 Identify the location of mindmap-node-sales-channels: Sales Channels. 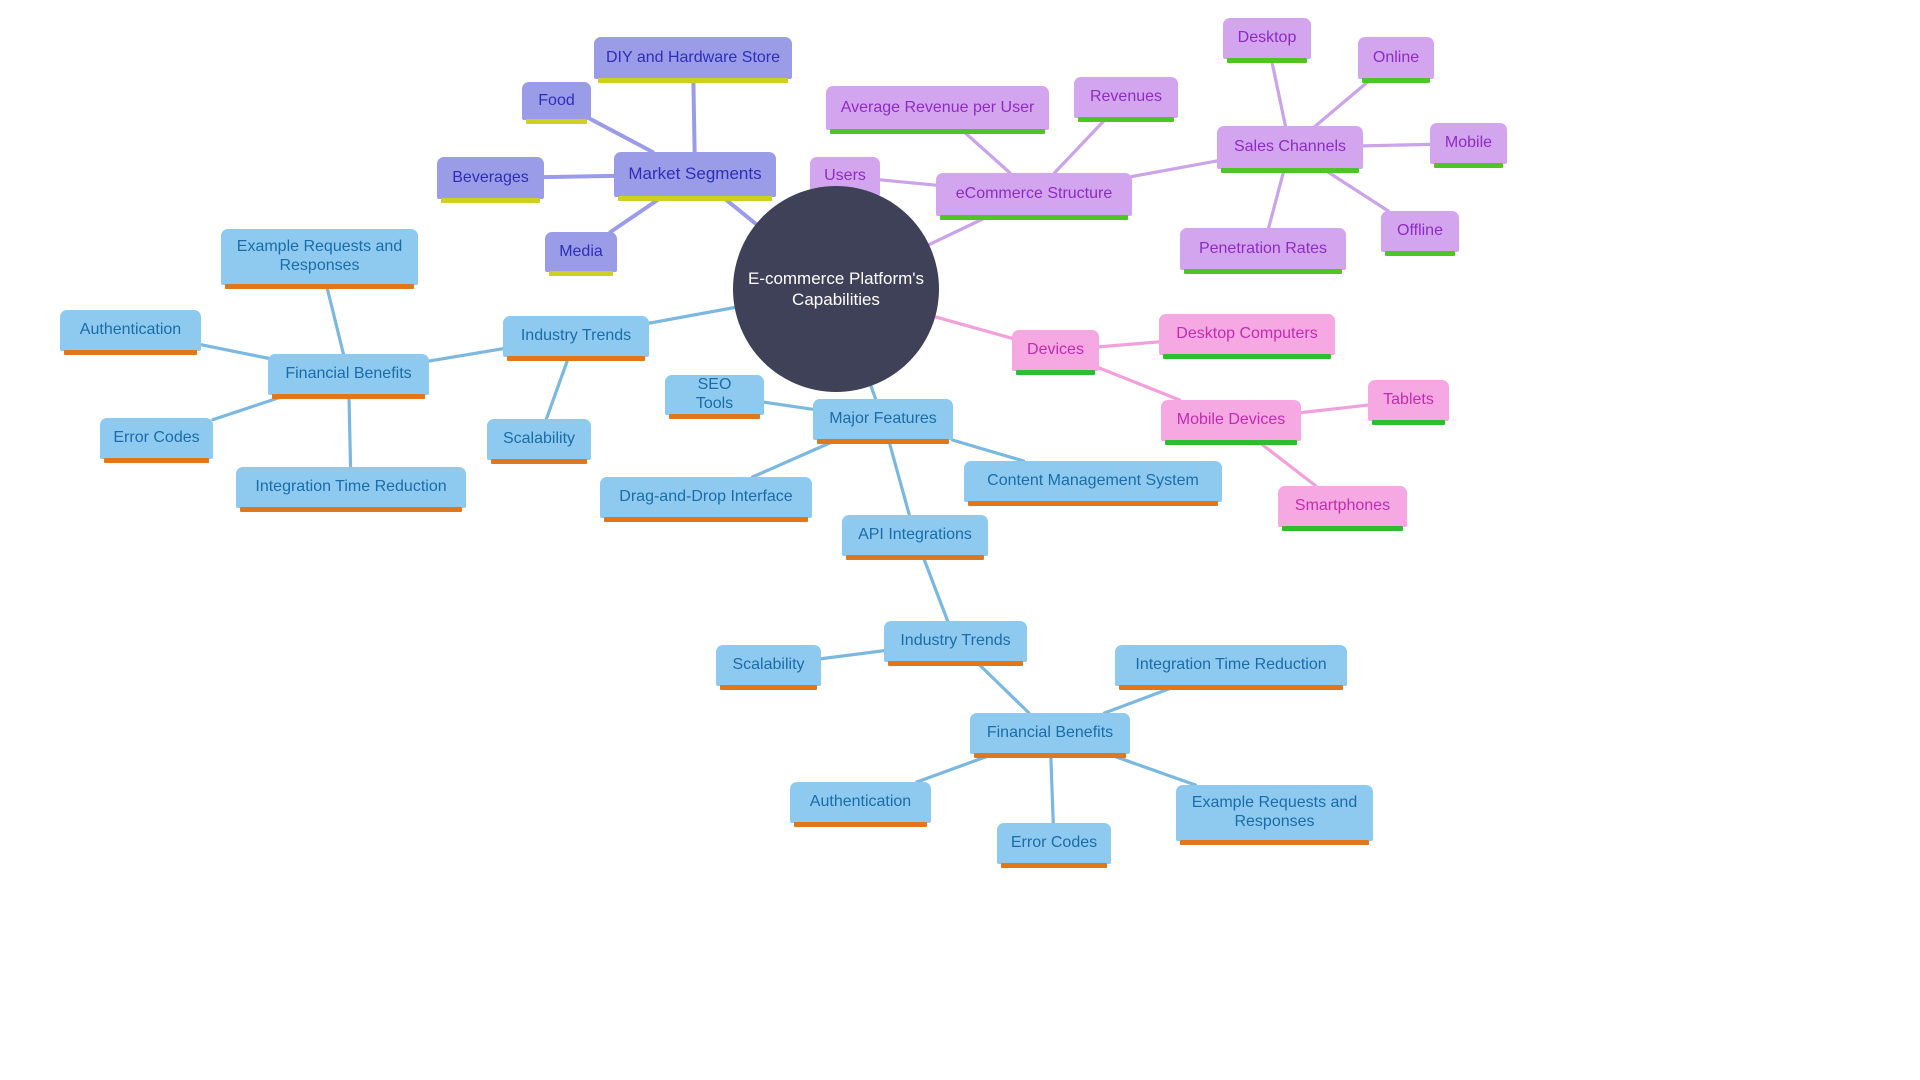
(1290, 149).